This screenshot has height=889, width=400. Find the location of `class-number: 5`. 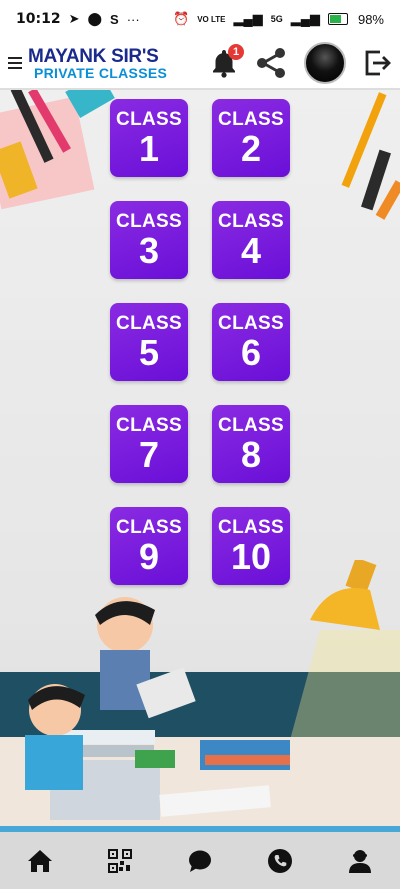

class-number: 5 is located at coordinates (149, 352).